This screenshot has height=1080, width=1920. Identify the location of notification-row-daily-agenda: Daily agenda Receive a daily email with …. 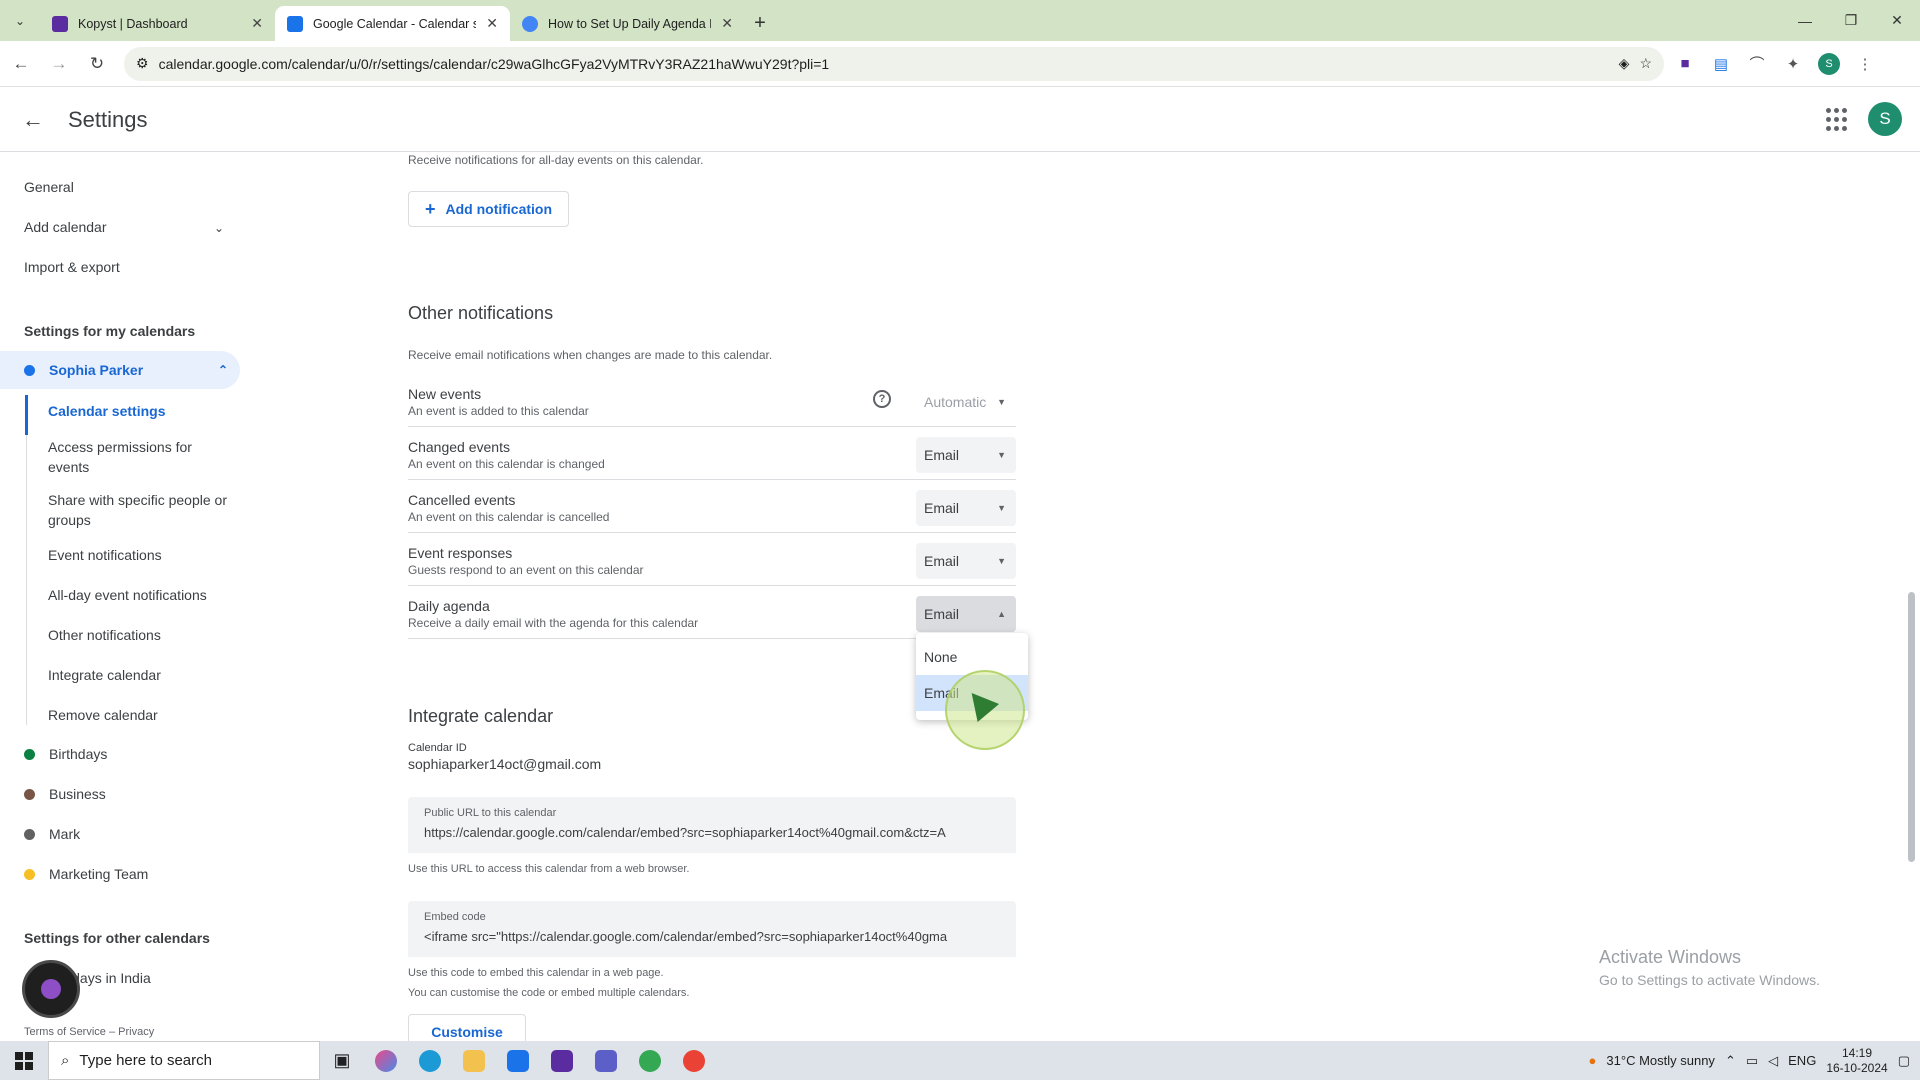
(712, 612).